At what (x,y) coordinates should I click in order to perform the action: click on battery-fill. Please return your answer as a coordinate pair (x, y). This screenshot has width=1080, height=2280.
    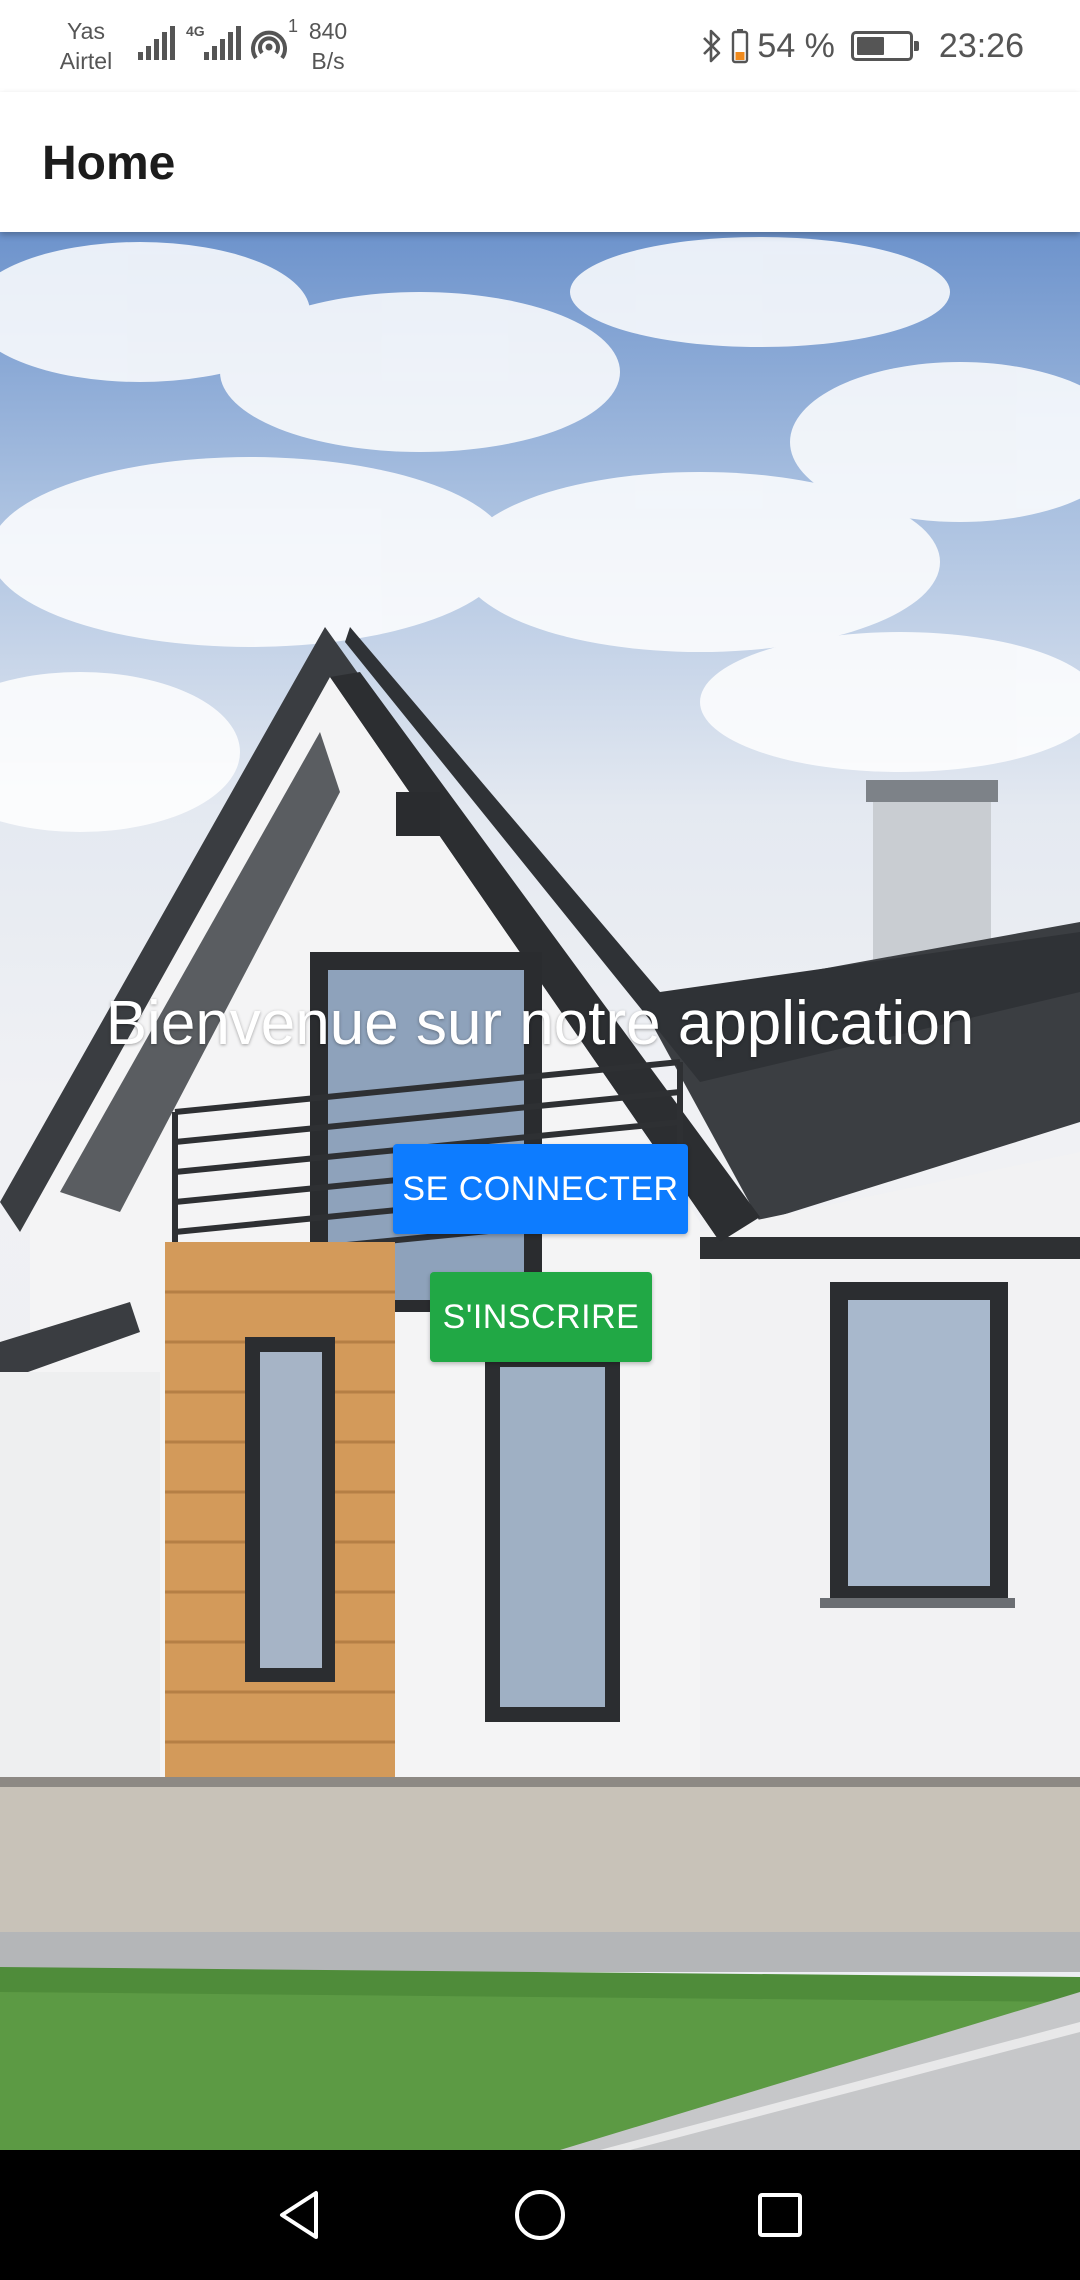
    Looking at the image, I should click on (870, 46).